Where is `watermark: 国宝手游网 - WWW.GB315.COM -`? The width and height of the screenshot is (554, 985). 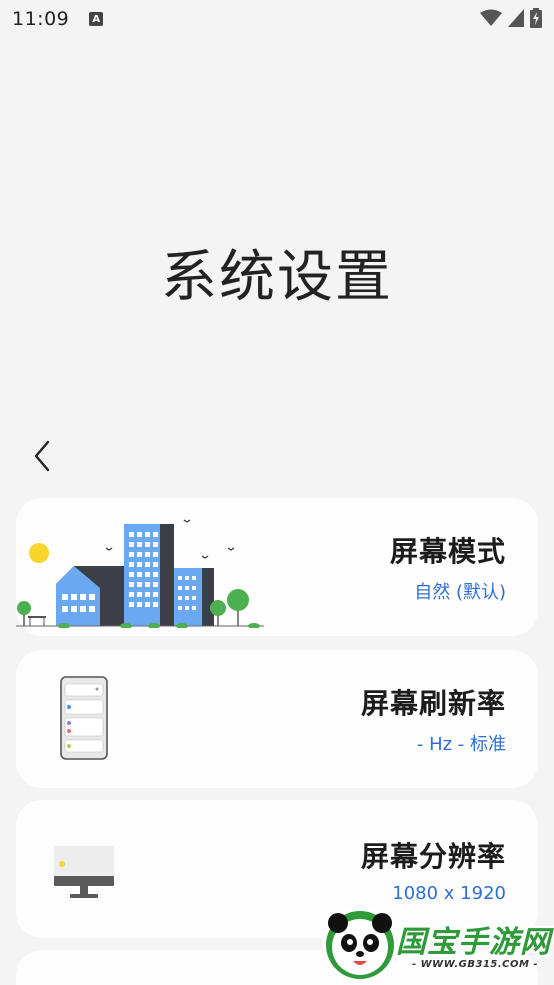
watermark: 国宝手游网 - WWW.GB315.COM - is located at coordinates (435, 944).